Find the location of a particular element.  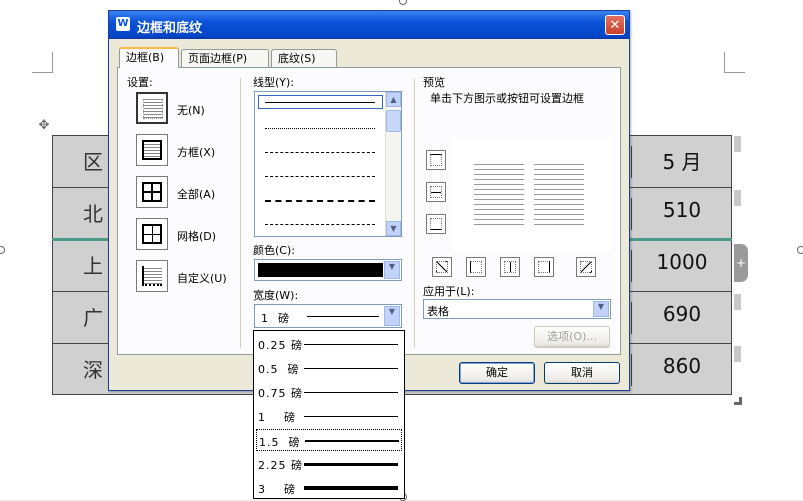

border-bottom-button is located at coordinates (436, 224).